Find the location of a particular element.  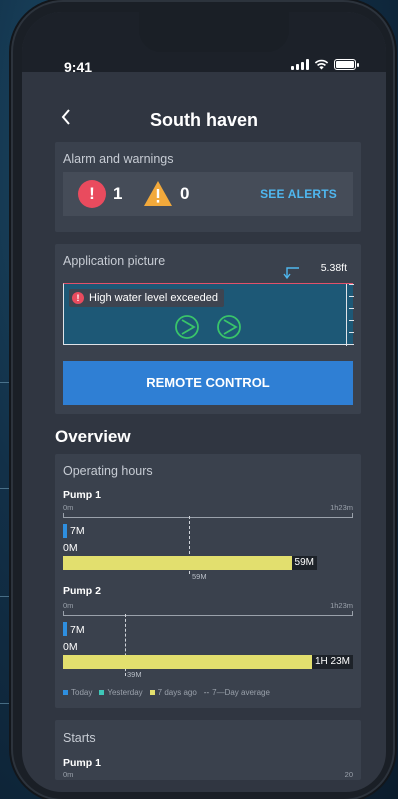

page-title: South haven is located at coordinates (203, 120).